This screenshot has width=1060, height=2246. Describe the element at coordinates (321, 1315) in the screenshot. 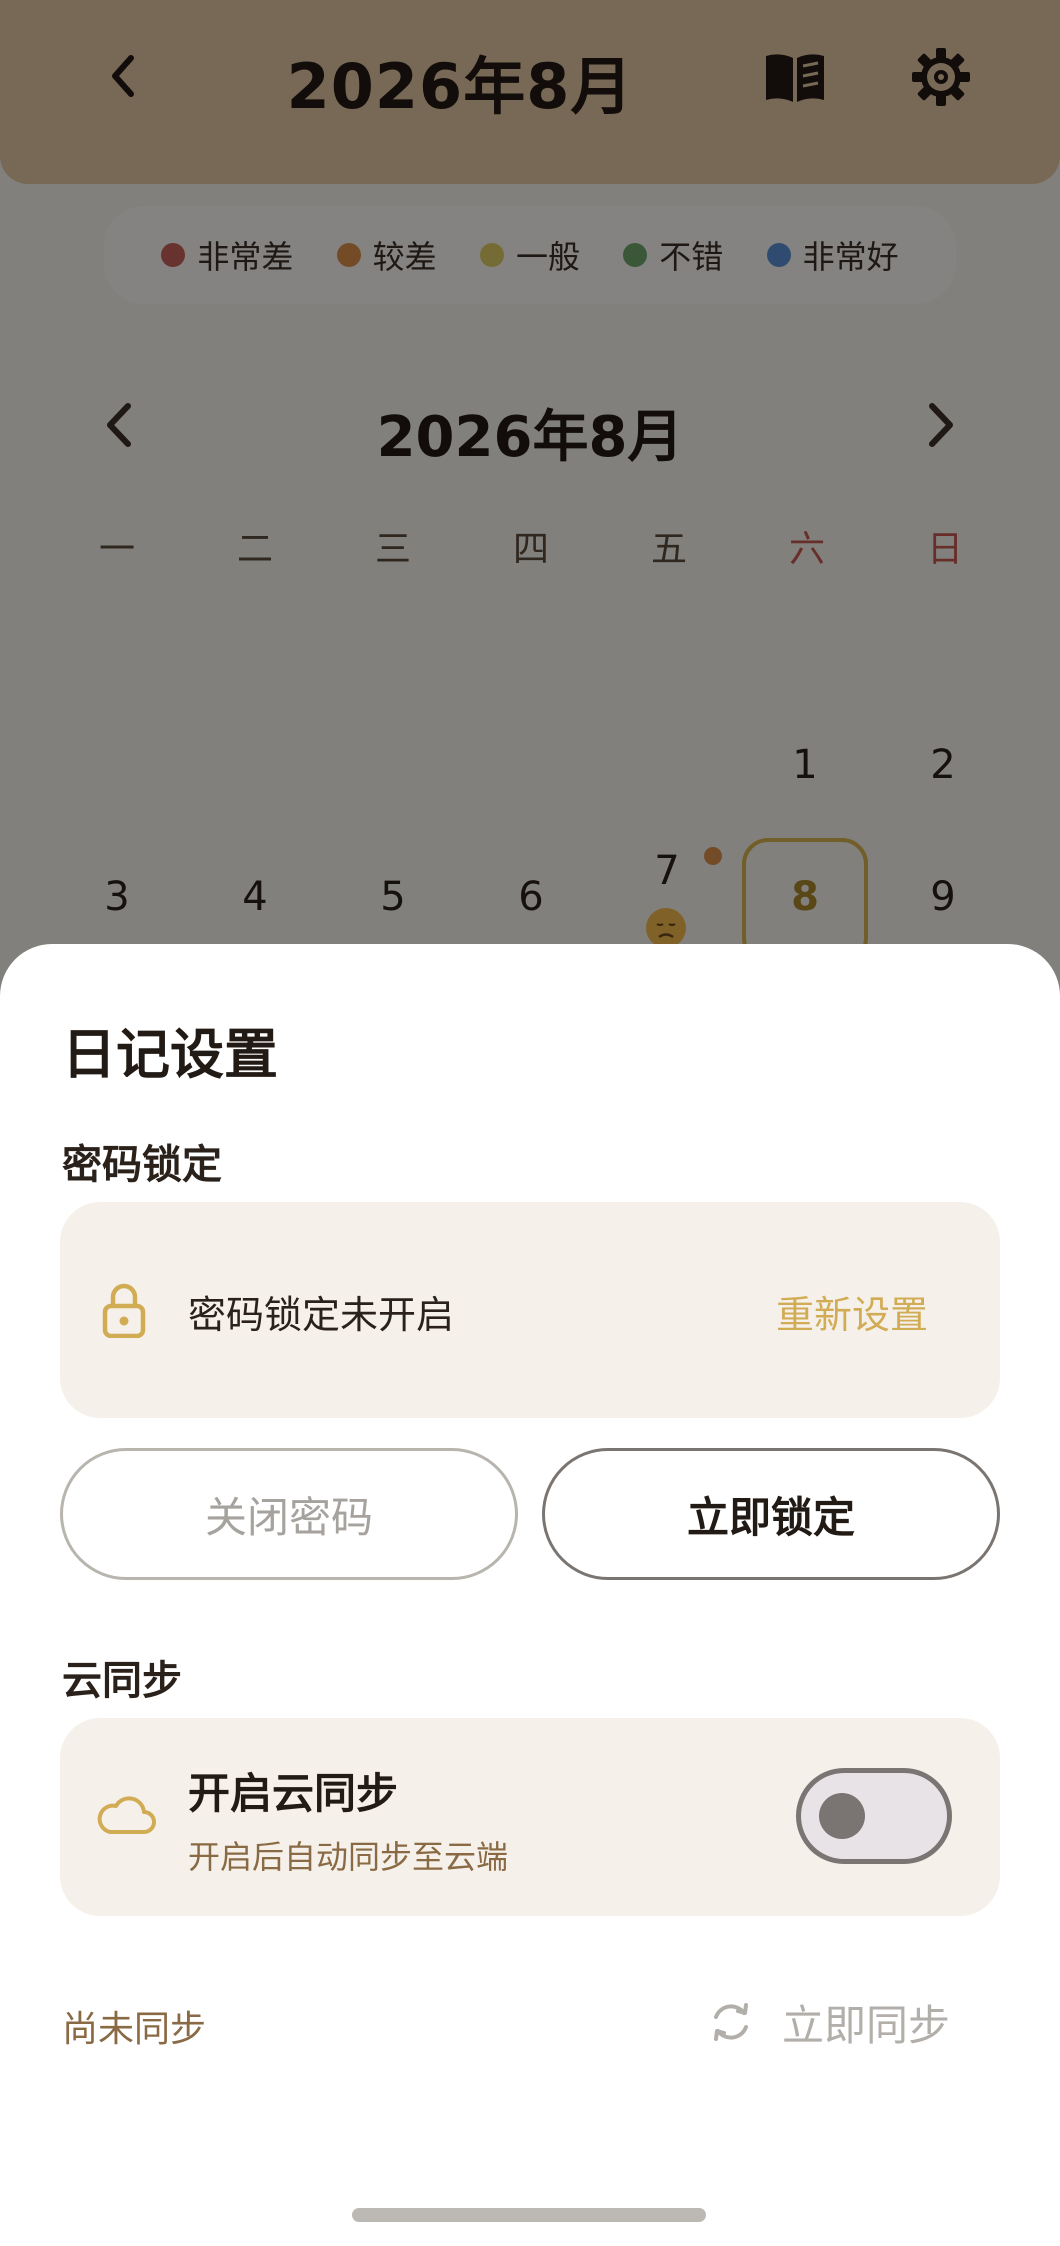

I see `password-status-text: 密码锁定未开启` at that location.